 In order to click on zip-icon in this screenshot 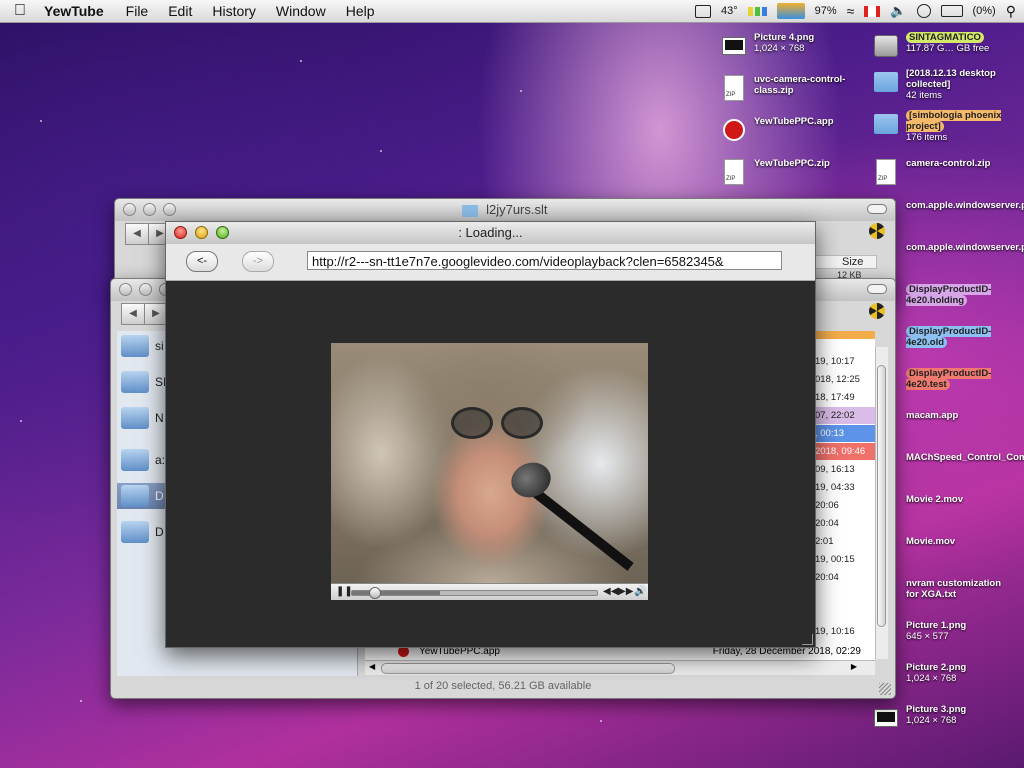, I will do `click(734, 88)`.